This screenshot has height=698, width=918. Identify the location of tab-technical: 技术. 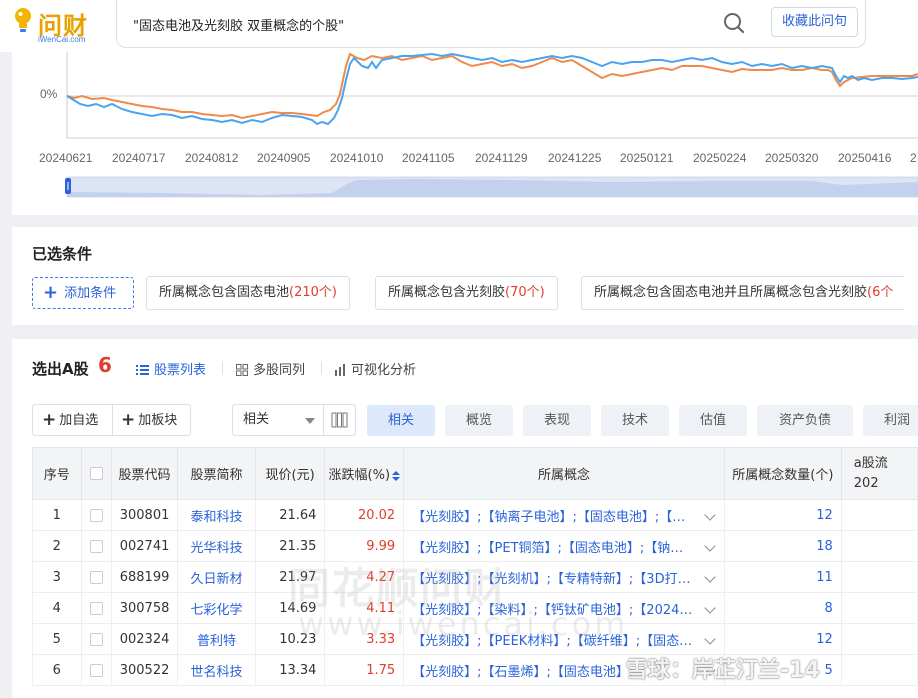
(635, 420).